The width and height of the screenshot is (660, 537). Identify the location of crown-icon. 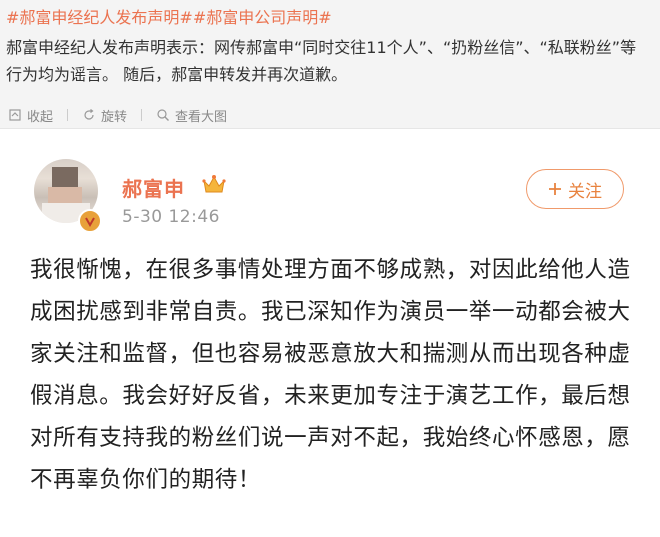
(214, 186).